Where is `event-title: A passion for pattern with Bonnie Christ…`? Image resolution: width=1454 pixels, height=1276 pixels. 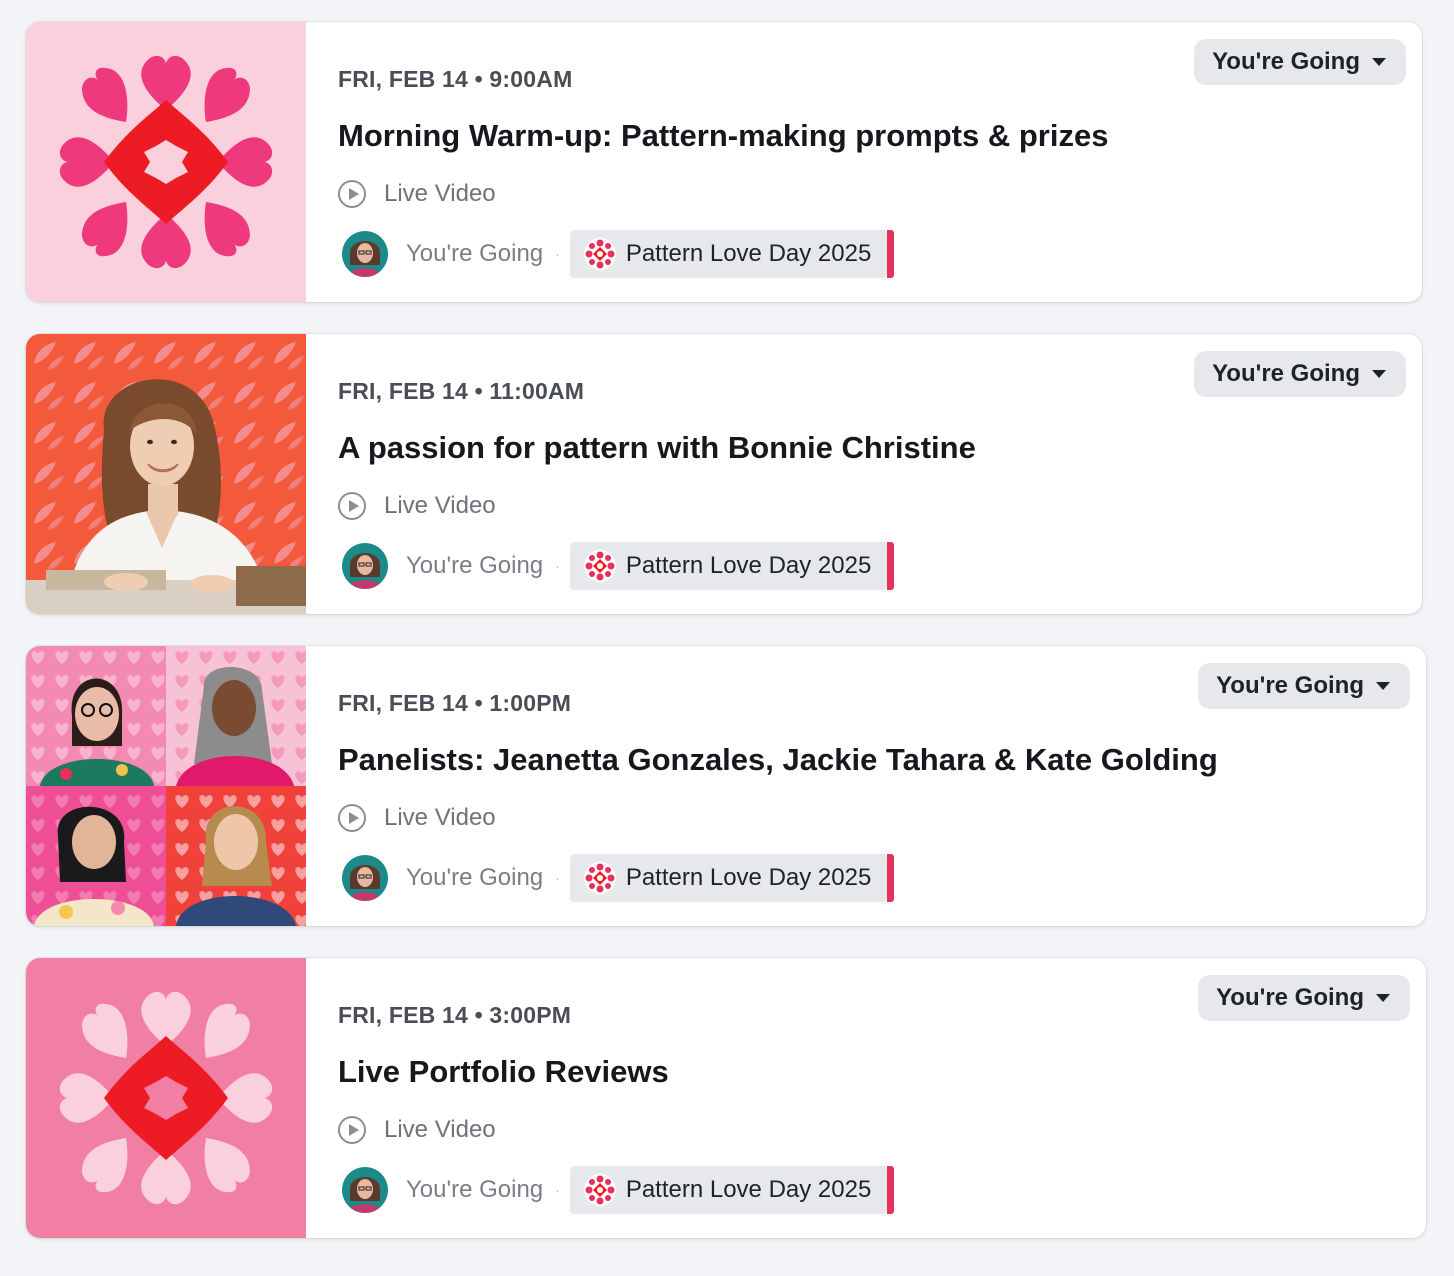
event-title: A passion for pattern with Bonnie Christ… is located at coordinates (657, 448).